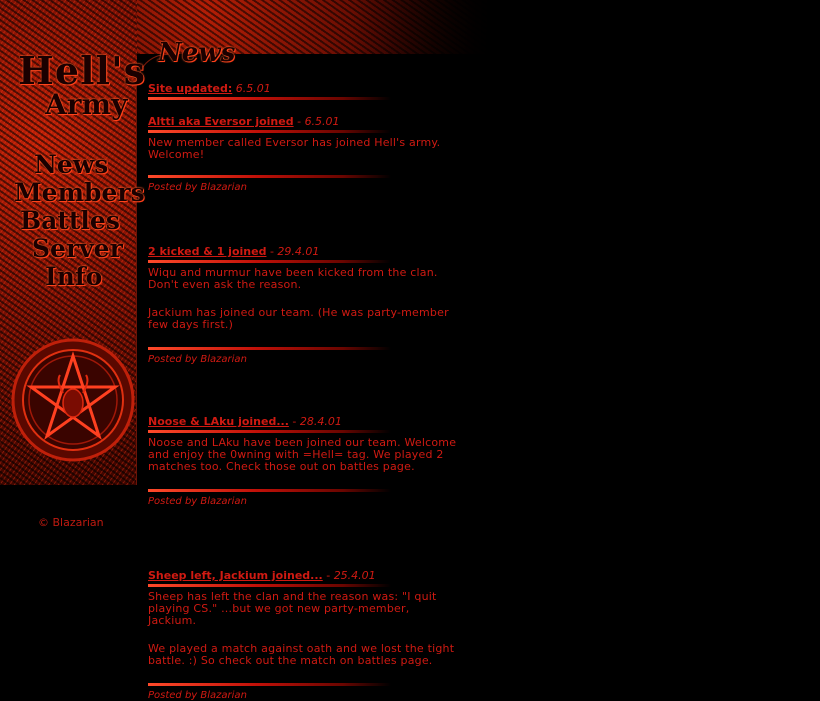 The width and height of the screenshot is (820, 701). I want to click on nav-news-link: News, so click(71, 164).